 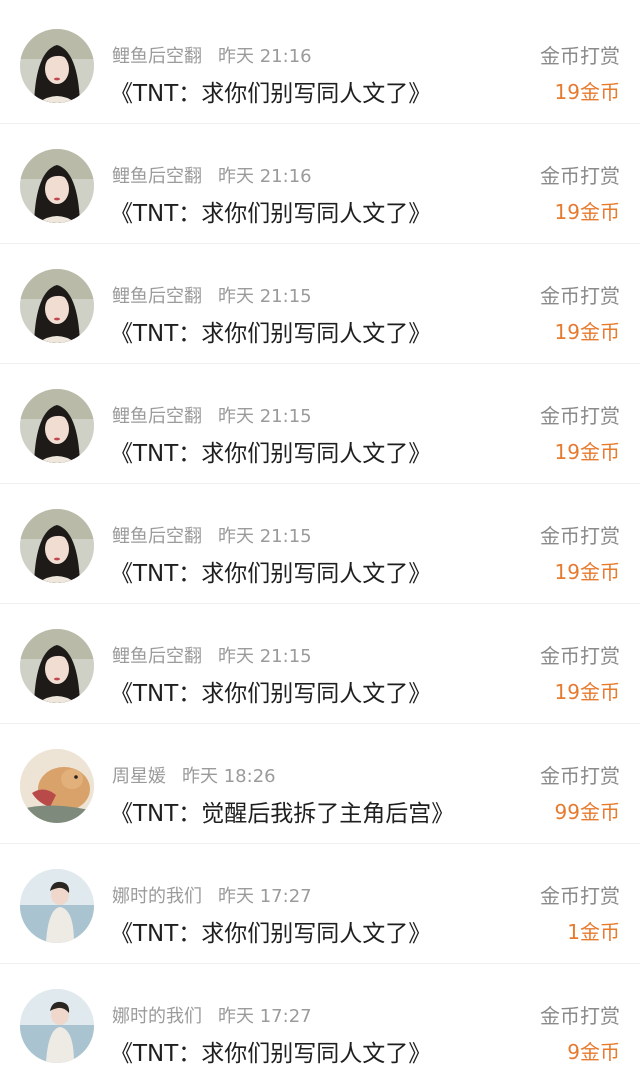 I want to click on coin-amount: 99金币, so click(x=587, y=812).